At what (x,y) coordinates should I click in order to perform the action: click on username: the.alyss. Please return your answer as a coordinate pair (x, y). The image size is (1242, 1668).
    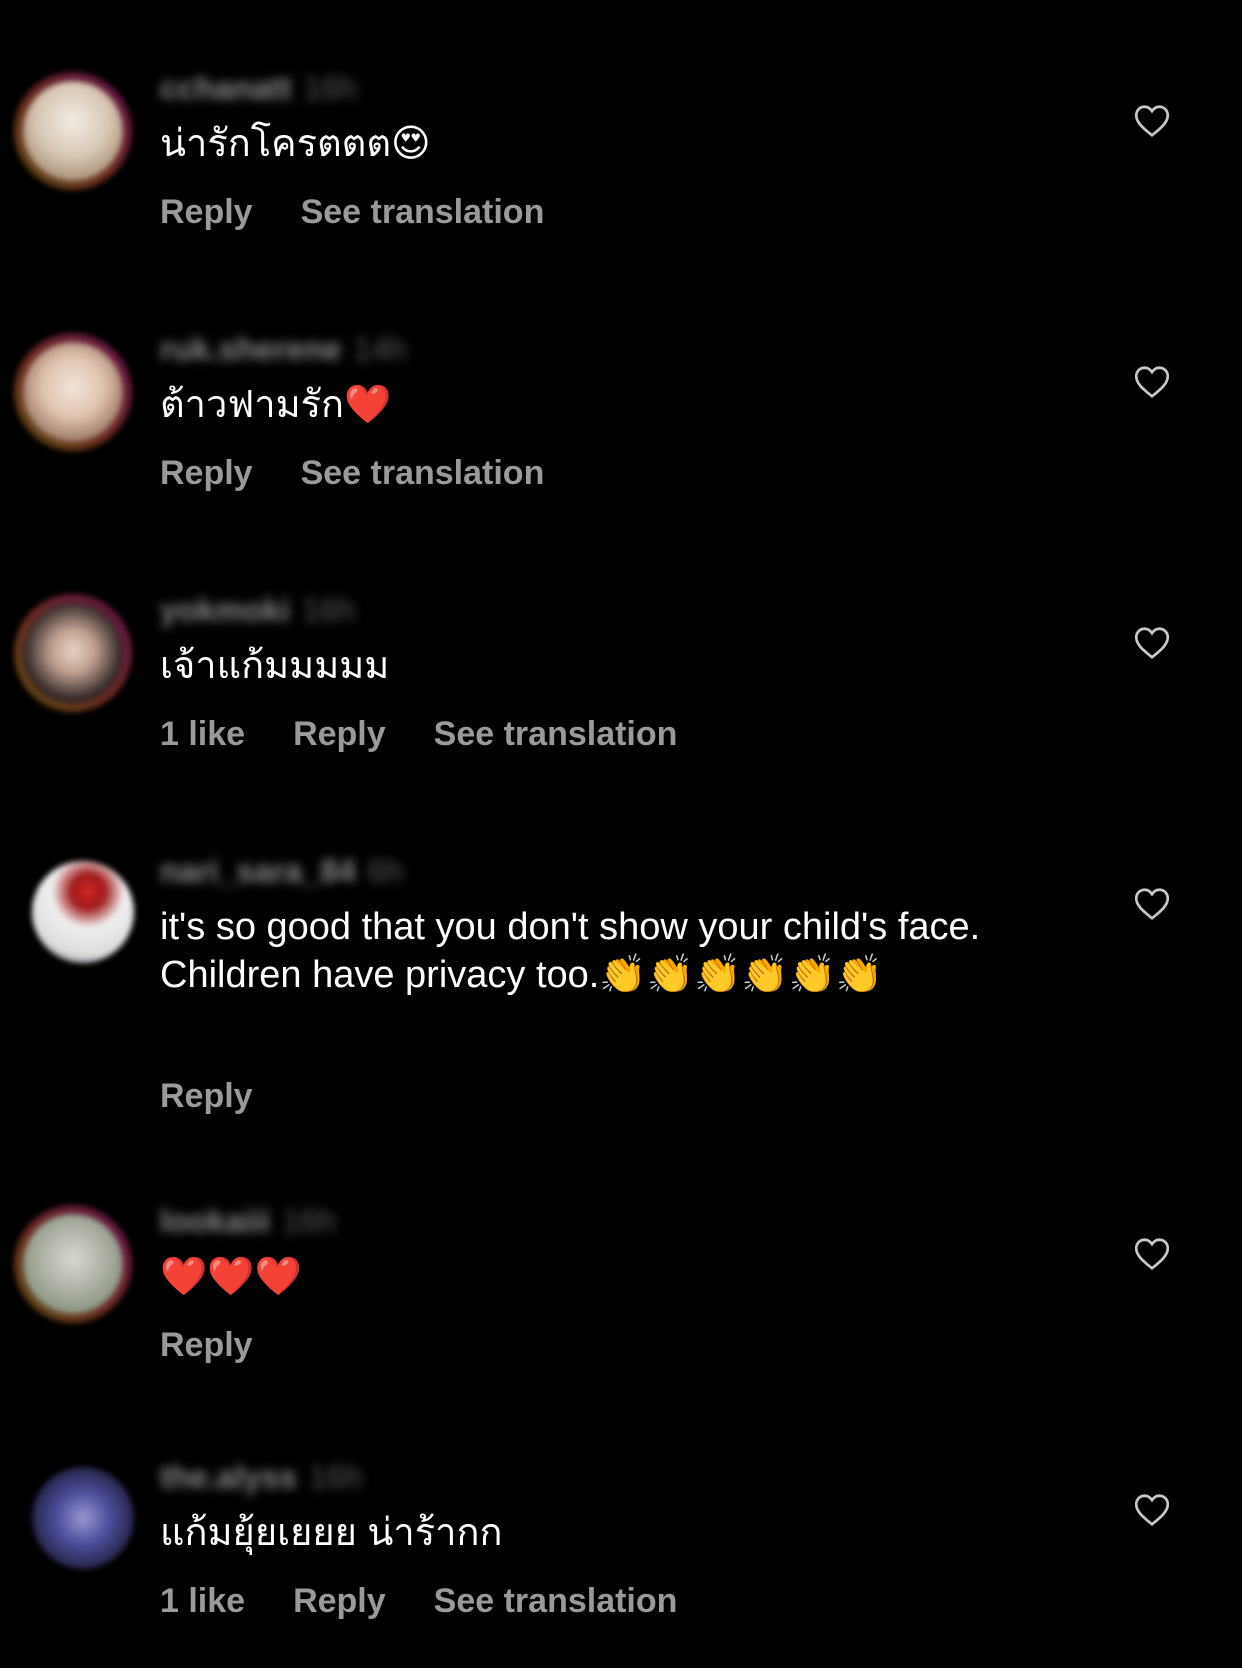
    Looking at the image, I should click on (228, 1477).